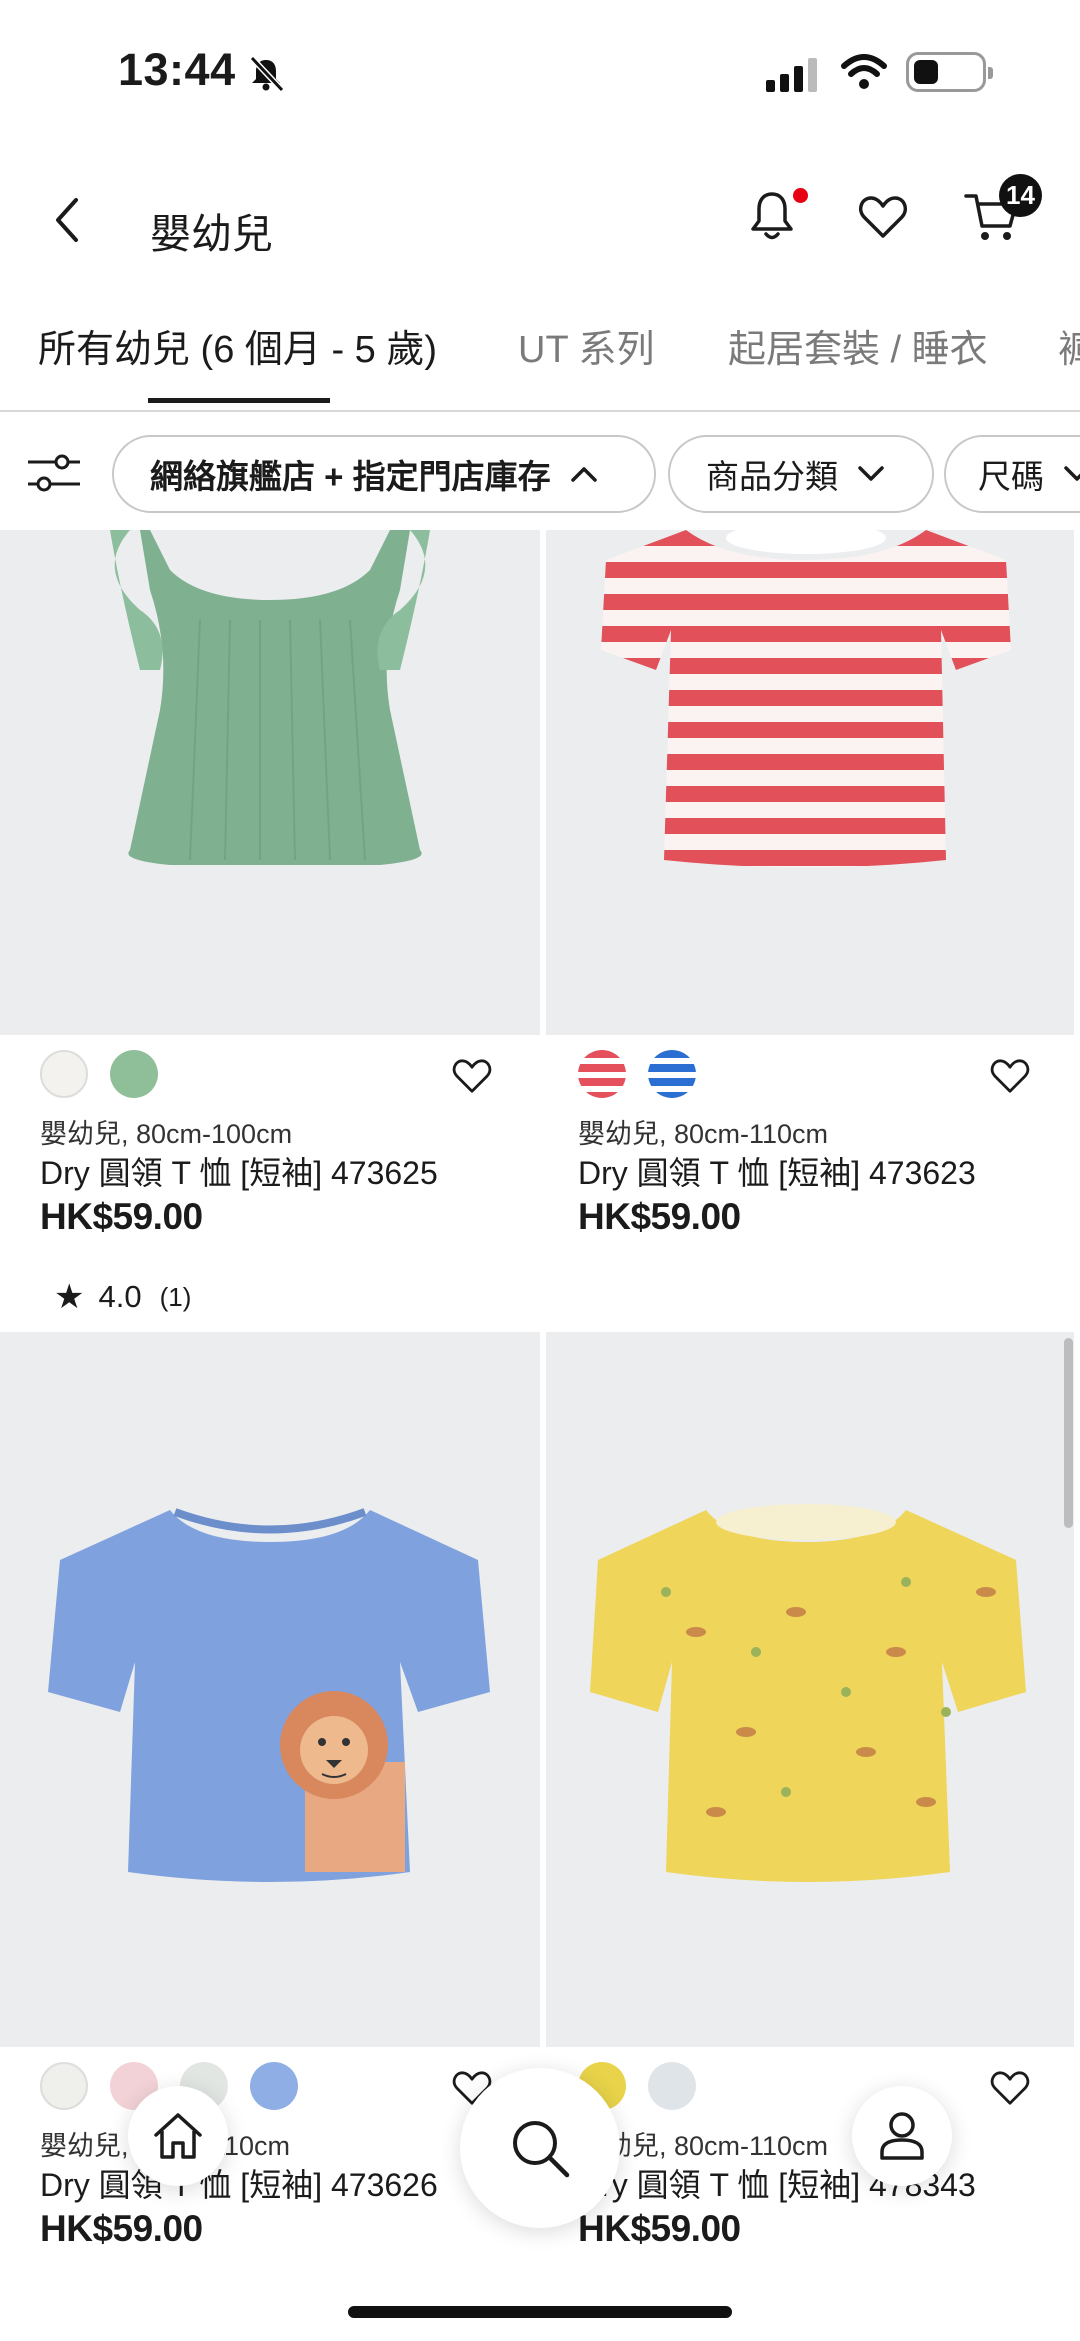 This screenshot has height=2341, width=1080. I want to click on back-arrow-icon, so click(67, 220).